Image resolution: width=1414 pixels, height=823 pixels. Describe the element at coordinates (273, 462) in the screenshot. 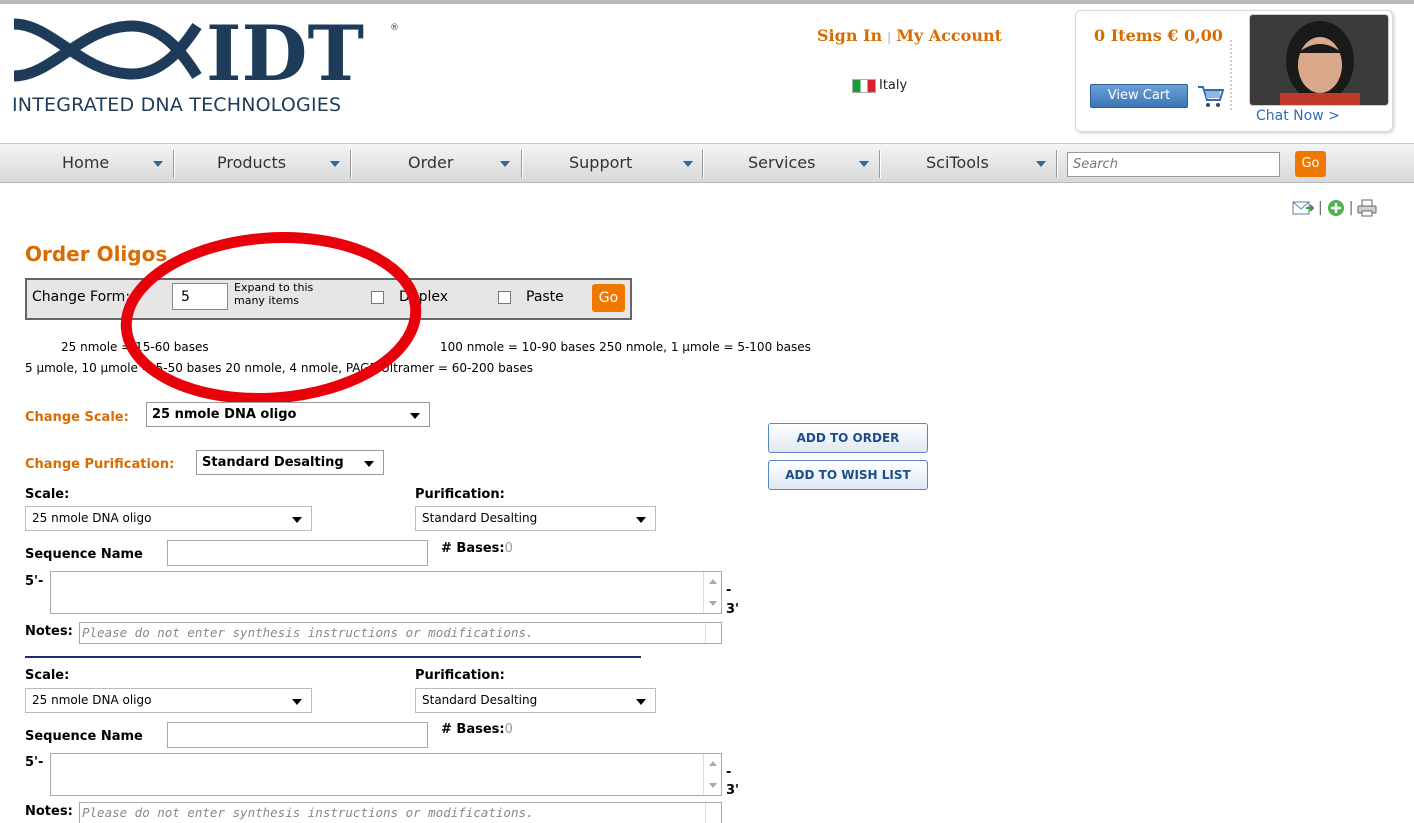

I see `change-purification-value: Standard Desalting` at that location.